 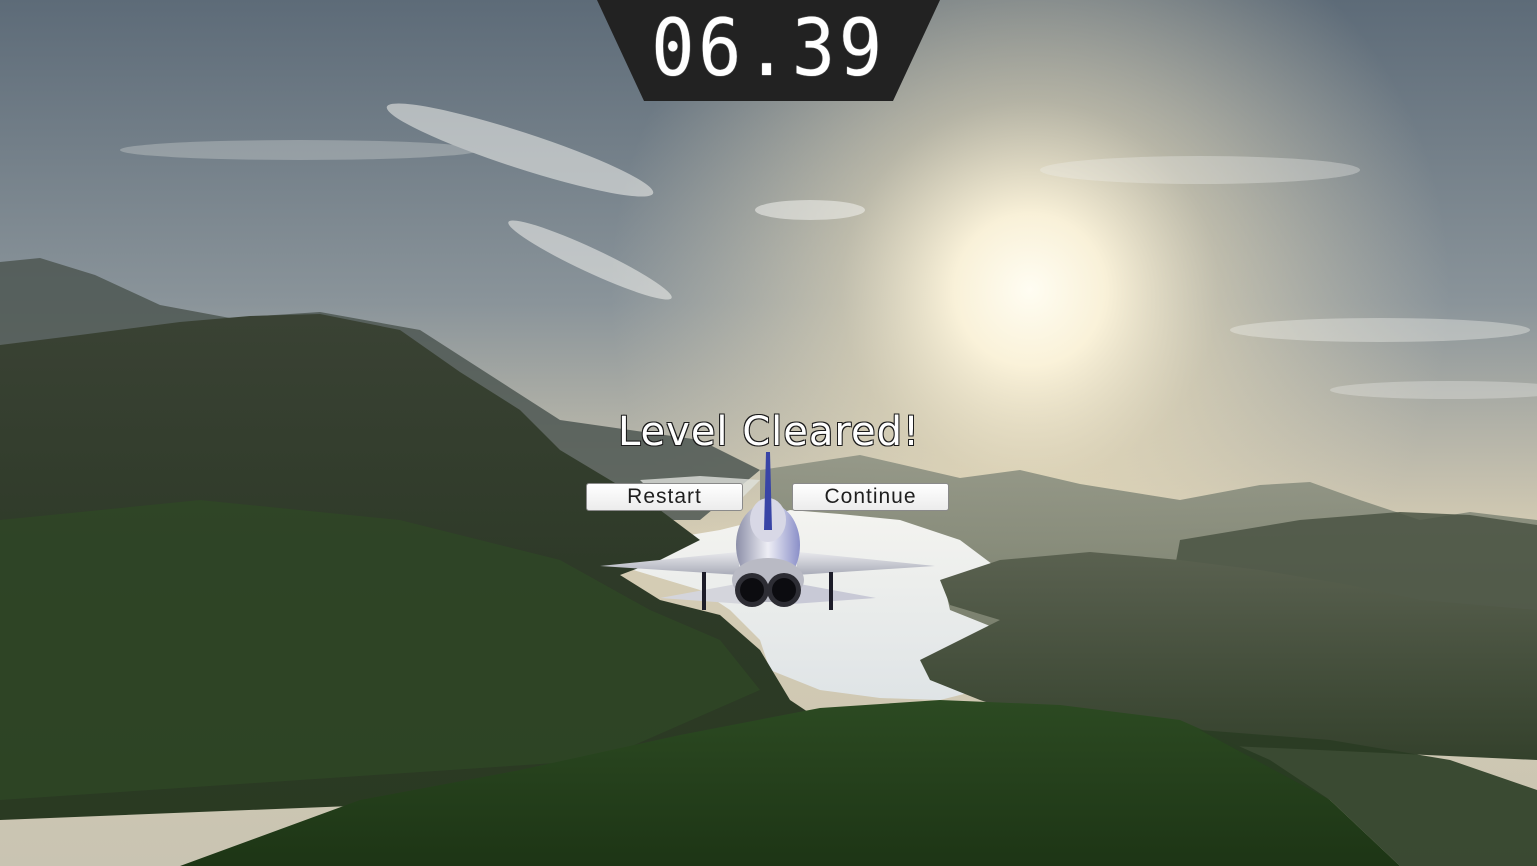 I want to click on restart-button: Restart, so click(x=664, y=497).